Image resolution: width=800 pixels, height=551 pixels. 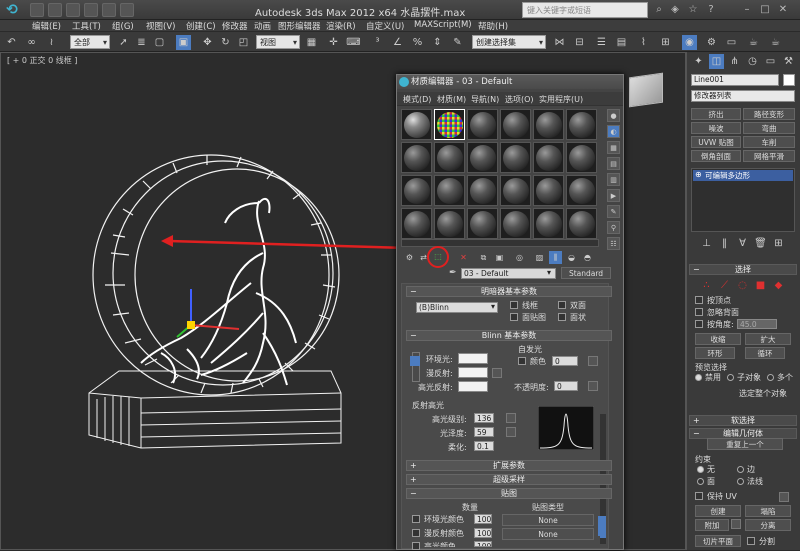 I want to click on opacity-spinner: 0, so click(x=566, y=386).